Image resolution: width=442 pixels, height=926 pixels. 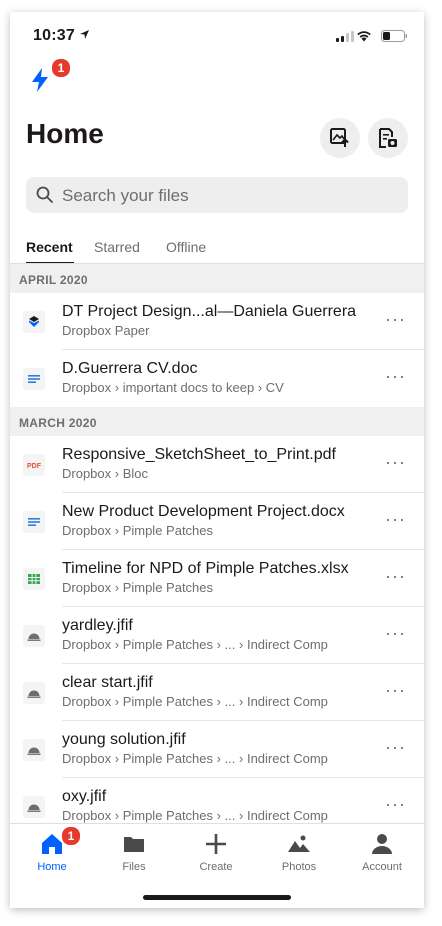 I want to click on file-path: Dropbox › important docs to keep › CV, so click(x=173, y=387).